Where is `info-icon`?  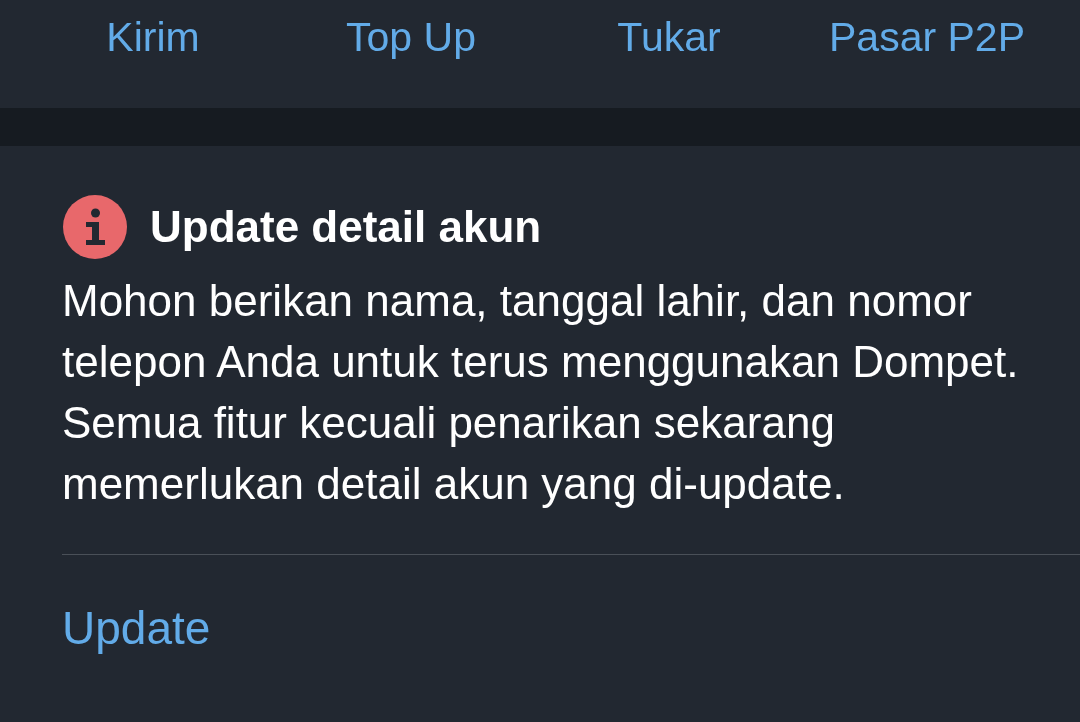 info-icon is located at coordinates (95, 227).